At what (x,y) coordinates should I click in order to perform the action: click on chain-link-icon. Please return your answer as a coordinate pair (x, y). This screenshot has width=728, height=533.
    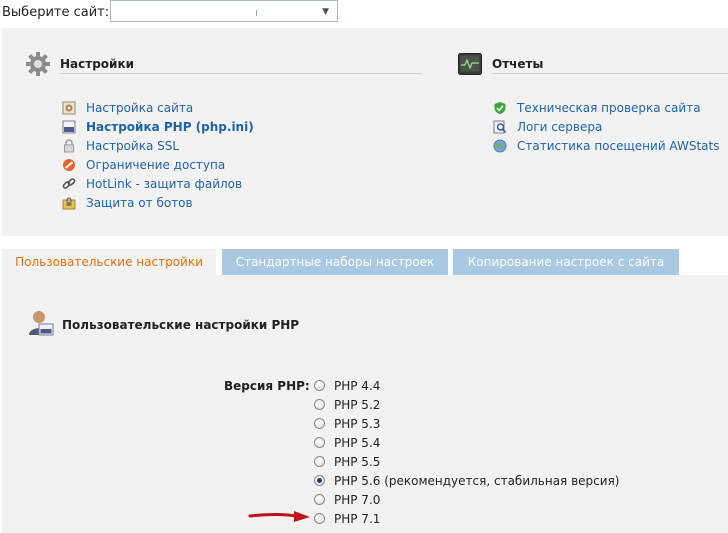
    Looking at the image, I should click on (69, 183).